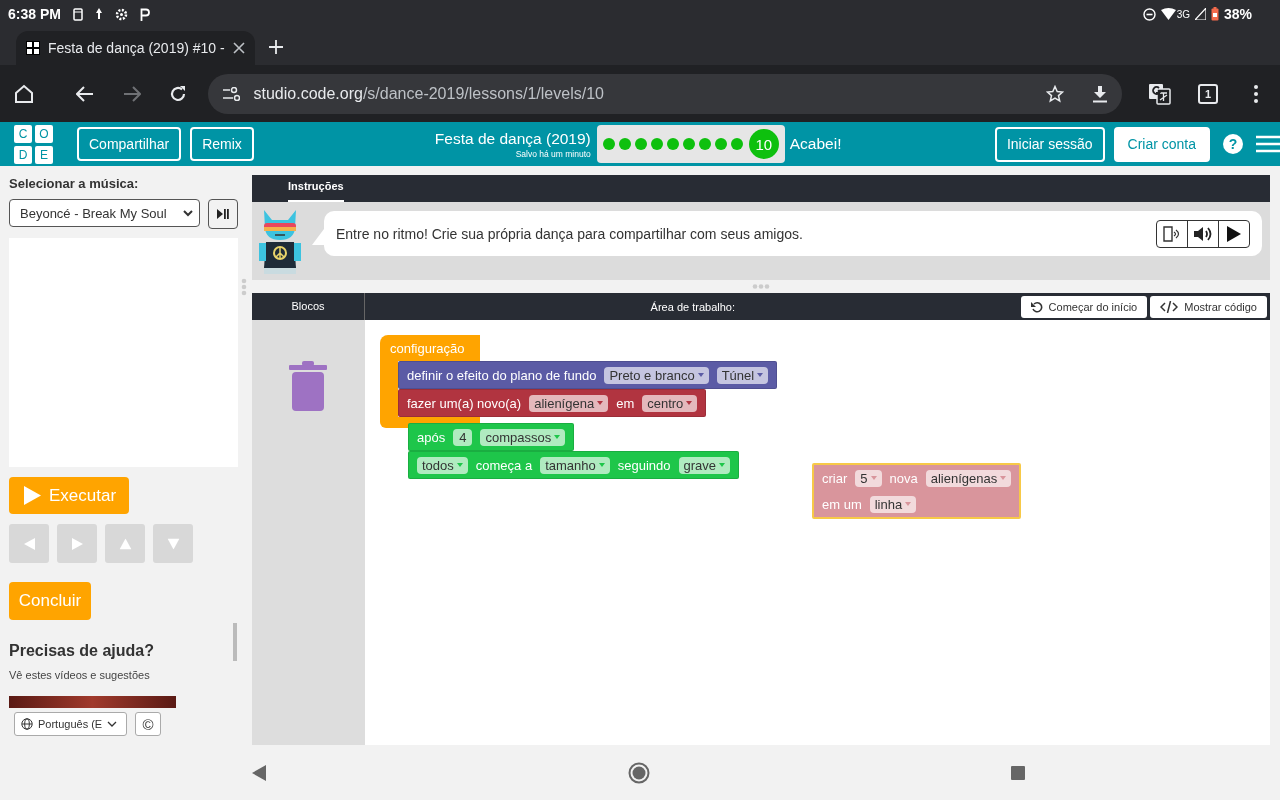  Describe the element at coordinates (230, 93) in the screenshot. I see `site-settings-icon` at that location.